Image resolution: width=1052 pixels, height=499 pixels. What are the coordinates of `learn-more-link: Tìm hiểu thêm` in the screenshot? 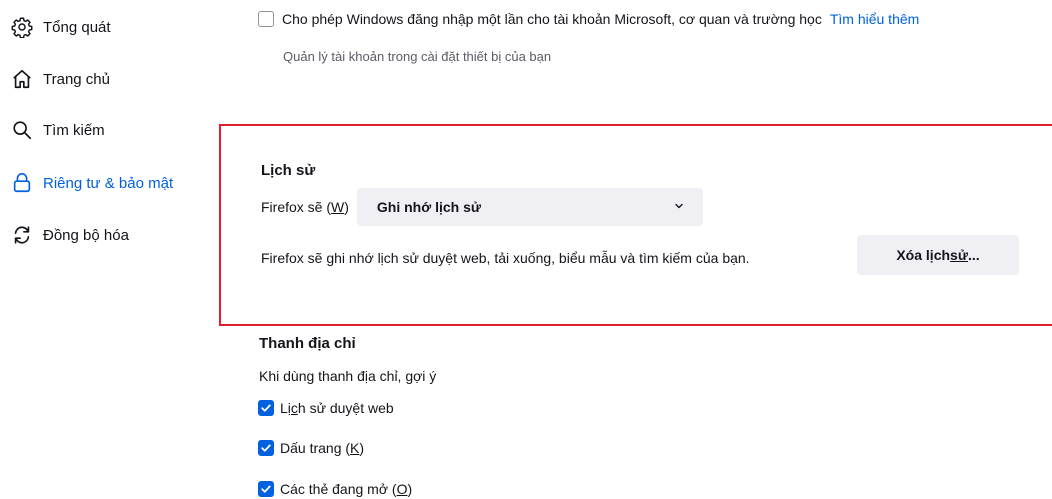 It's located at (874, 19).